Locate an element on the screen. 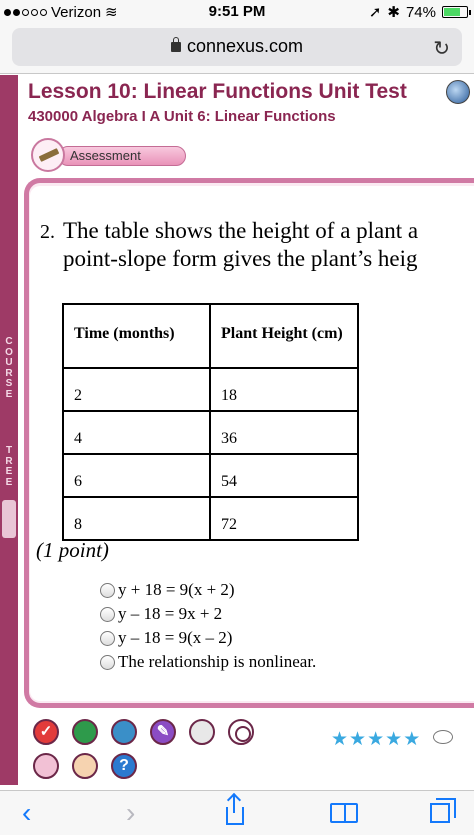 The image size is (474, 835). course-tree-handle is located at coordinates (9, 519).